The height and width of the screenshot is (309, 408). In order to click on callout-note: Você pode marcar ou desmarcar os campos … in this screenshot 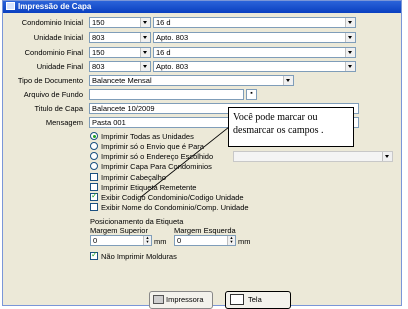, I will do `click(291, 127)`.